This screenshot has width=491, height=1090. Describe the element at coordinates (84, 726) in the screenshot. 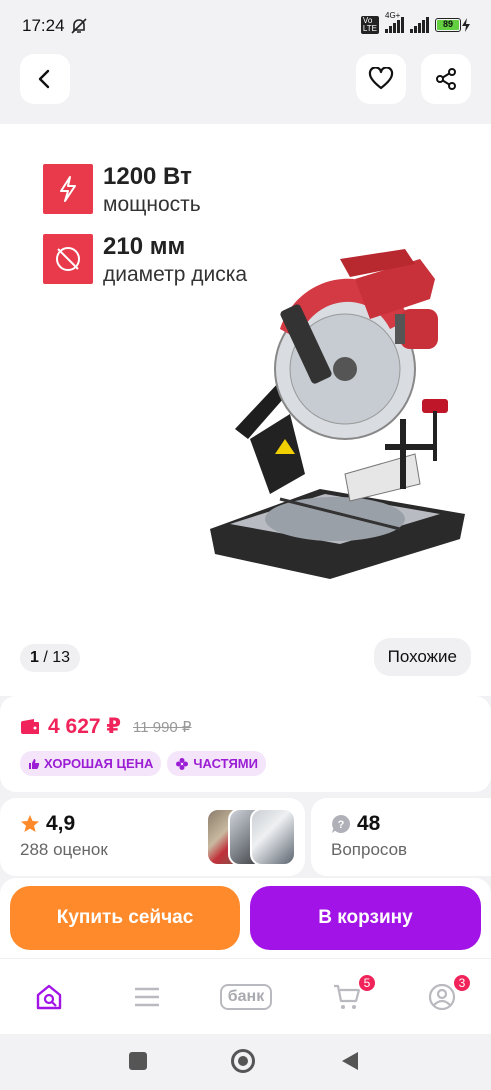

I see `current-price: 4 627 ₽` at that location.